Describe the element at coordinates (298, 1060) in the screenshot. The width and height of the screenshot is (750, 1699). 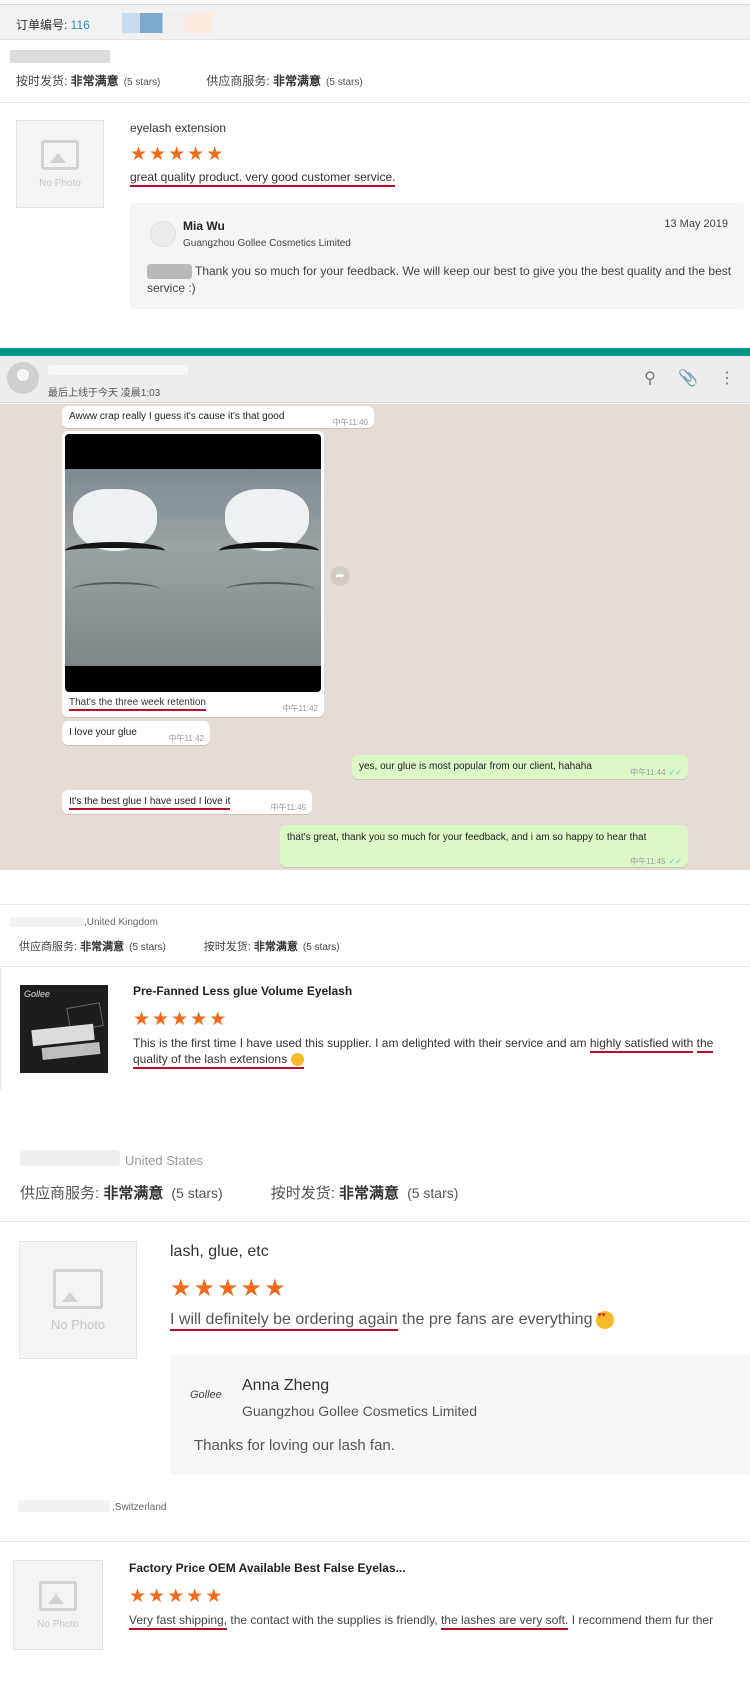
I see `smile-emoji-icon` at that location.